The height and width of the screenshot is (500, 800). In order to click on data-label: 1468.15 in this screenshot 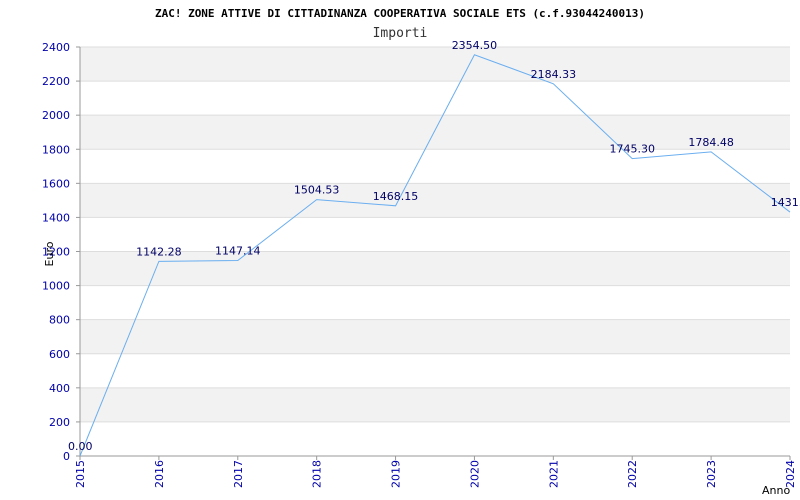, I will do `click(396, 196)`.